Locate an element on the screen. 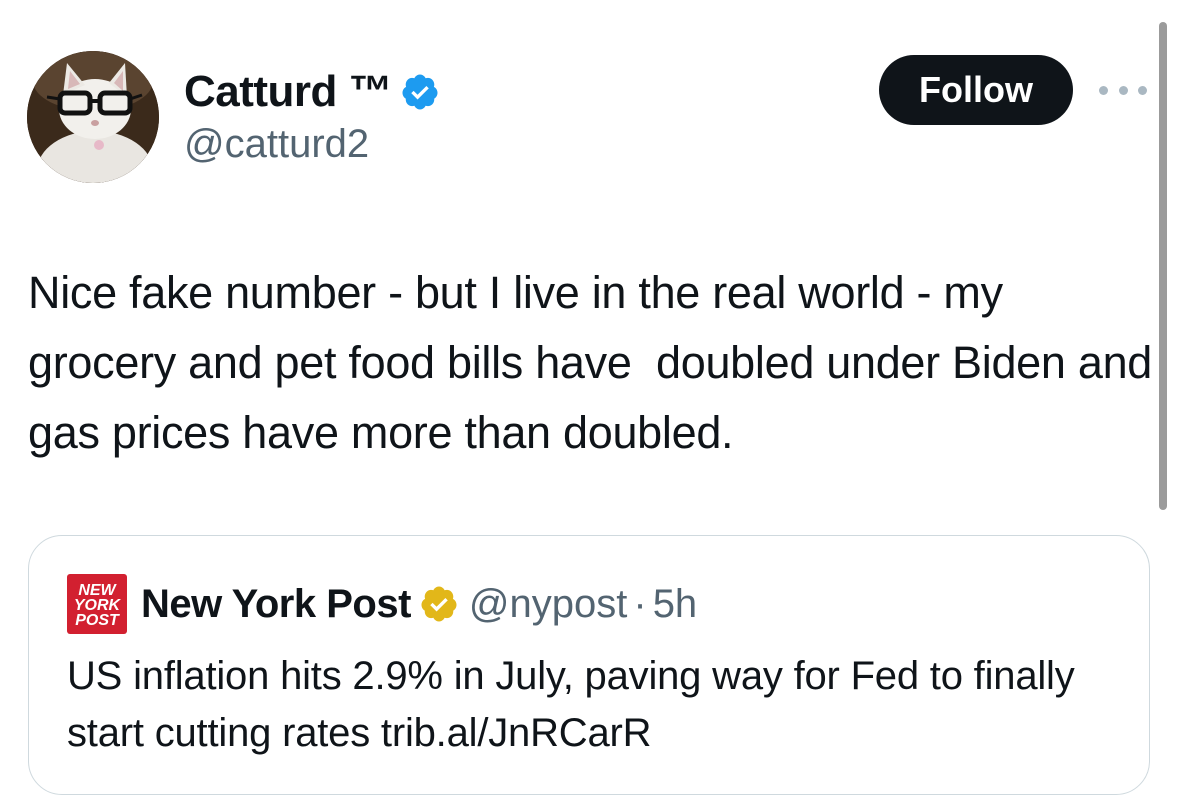  author-avatar is located at coordinates (93, 117).